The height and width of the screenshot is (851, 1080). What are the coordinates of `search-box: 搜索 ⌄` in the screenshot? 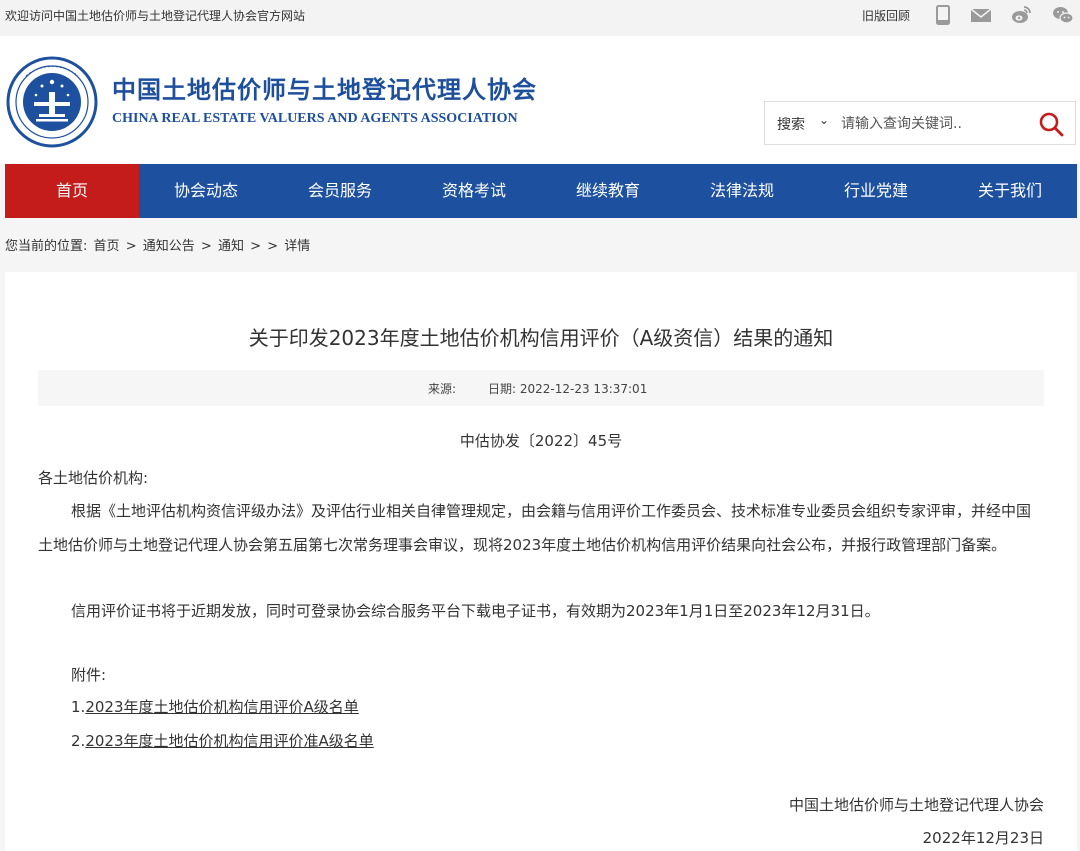 It's located at (920, 123).